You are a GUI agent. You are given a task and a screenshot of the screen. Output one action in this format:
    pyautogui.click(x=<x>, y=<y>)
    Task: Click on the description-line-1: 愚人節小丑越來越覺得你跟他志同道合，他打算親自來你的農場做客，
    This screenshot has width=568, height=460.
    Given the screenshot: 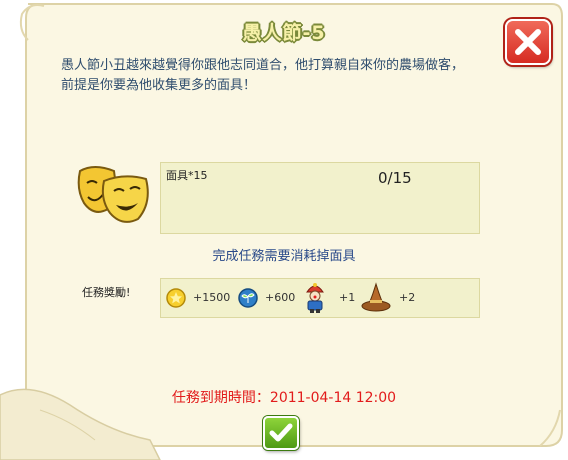 What is the action you would take?
    pyautogui.click(x=263, y=65)
    